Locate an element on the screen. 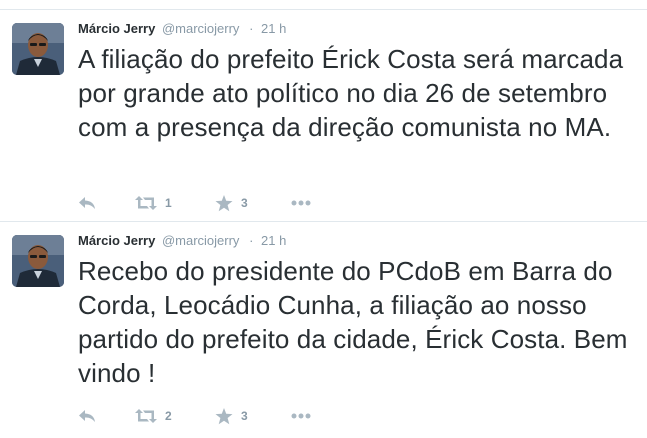 The width and height of the screenshot is (647, 438). tweet-actions: 1 3 is located at coordinates (228, 203).